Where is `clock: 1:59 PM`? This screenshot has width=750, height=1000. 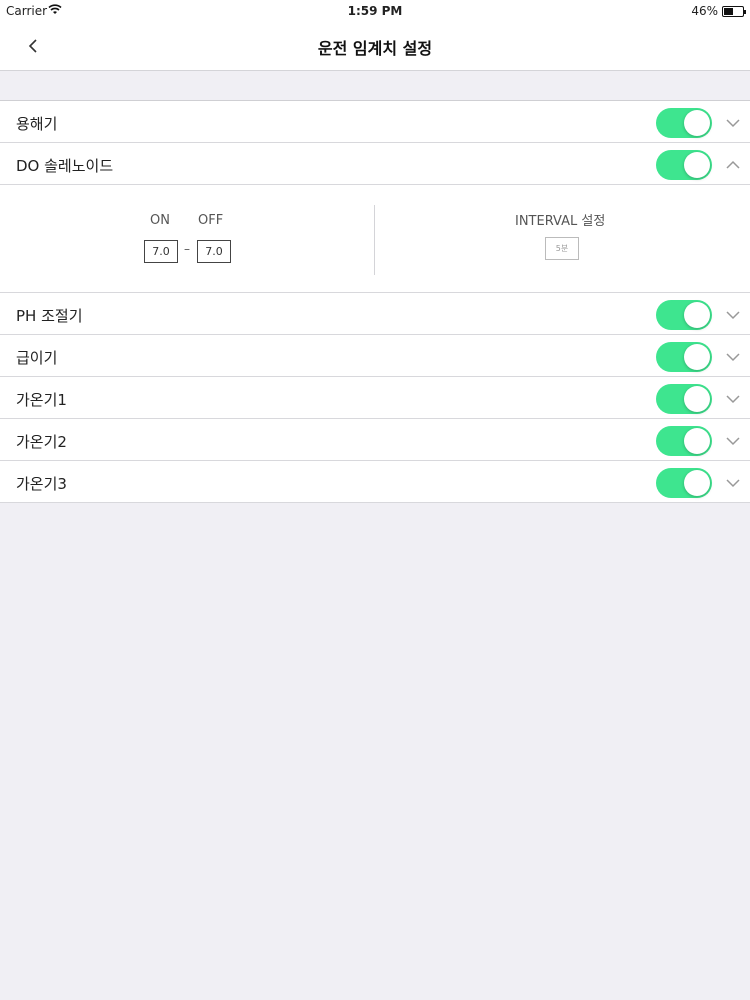
clock: 1:59 PM is located at coordinates (375, 11).